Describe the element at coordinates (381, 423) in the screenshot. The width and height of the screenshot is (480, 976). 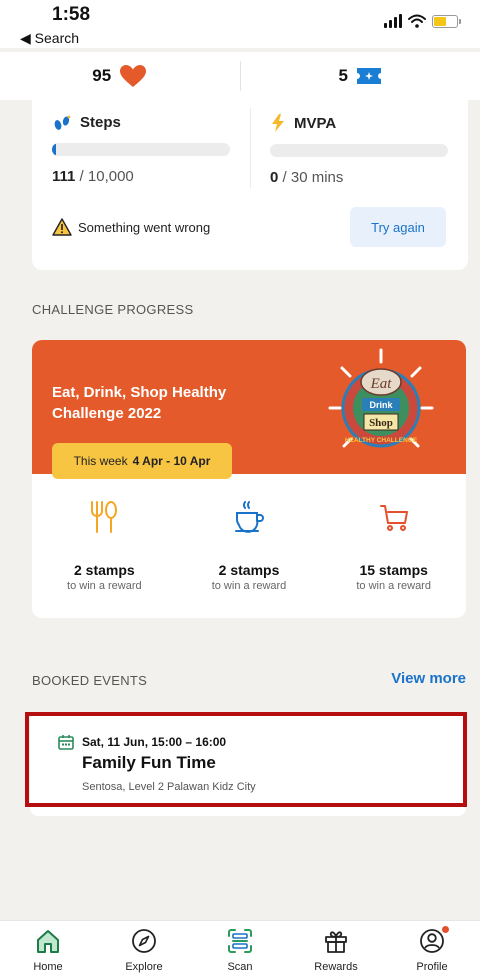
I see `svg-text: Shop` at that location.